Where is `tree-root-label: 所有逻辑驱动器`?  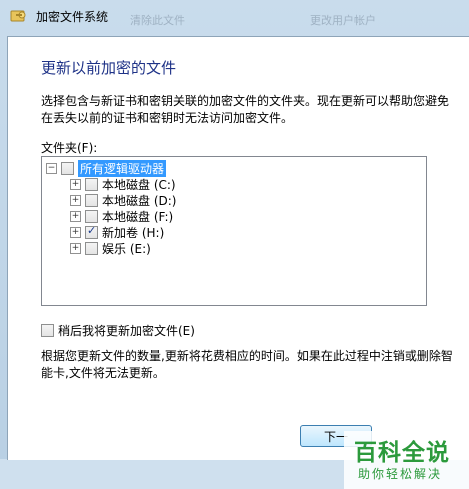
tree-root-label: 所有逻辑驱动器 is located at coordinates (122, 168).